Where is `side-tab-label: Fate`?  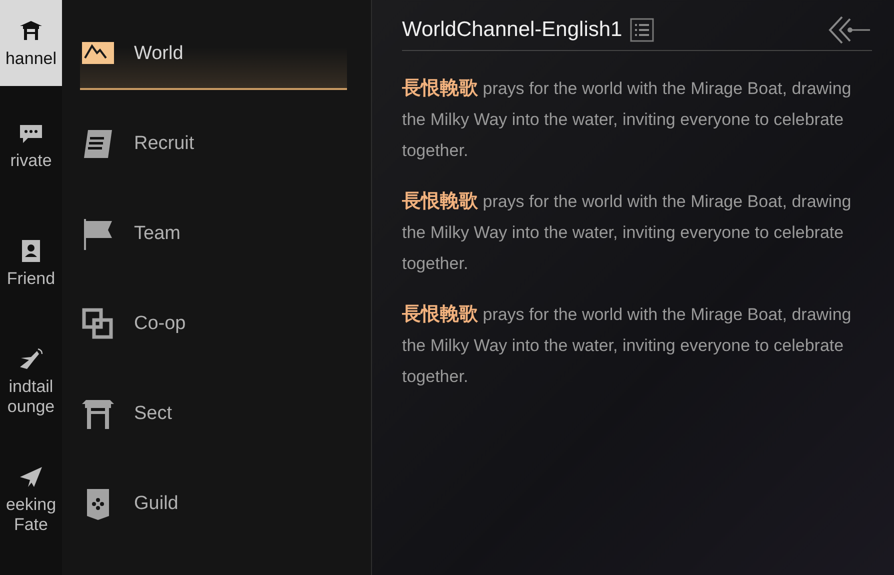 side-tab-label: Fate is located at coordinates (31, 525).